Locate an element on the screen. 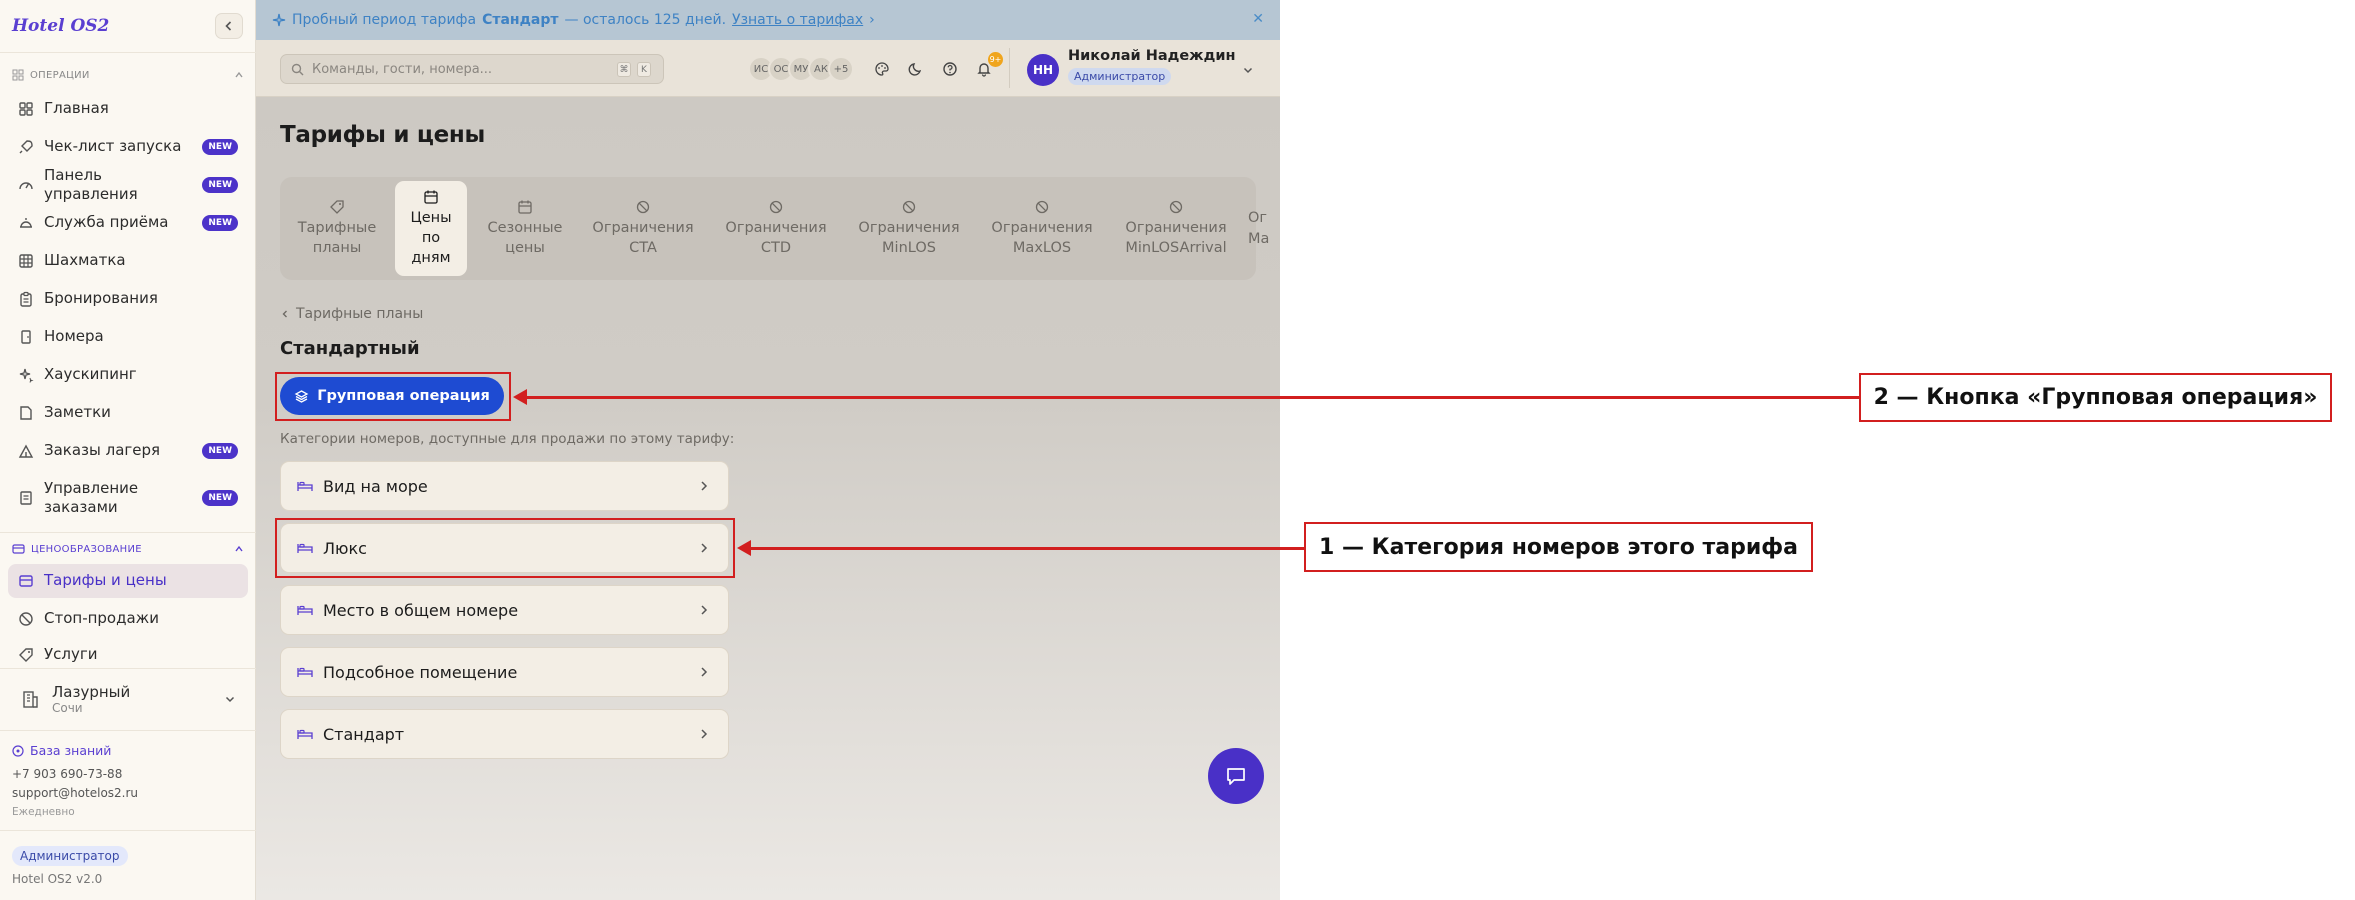 The image size is (2355, 900). section-operations-label: ОПЕРАЦИИ is located at coordinates (60, 75).